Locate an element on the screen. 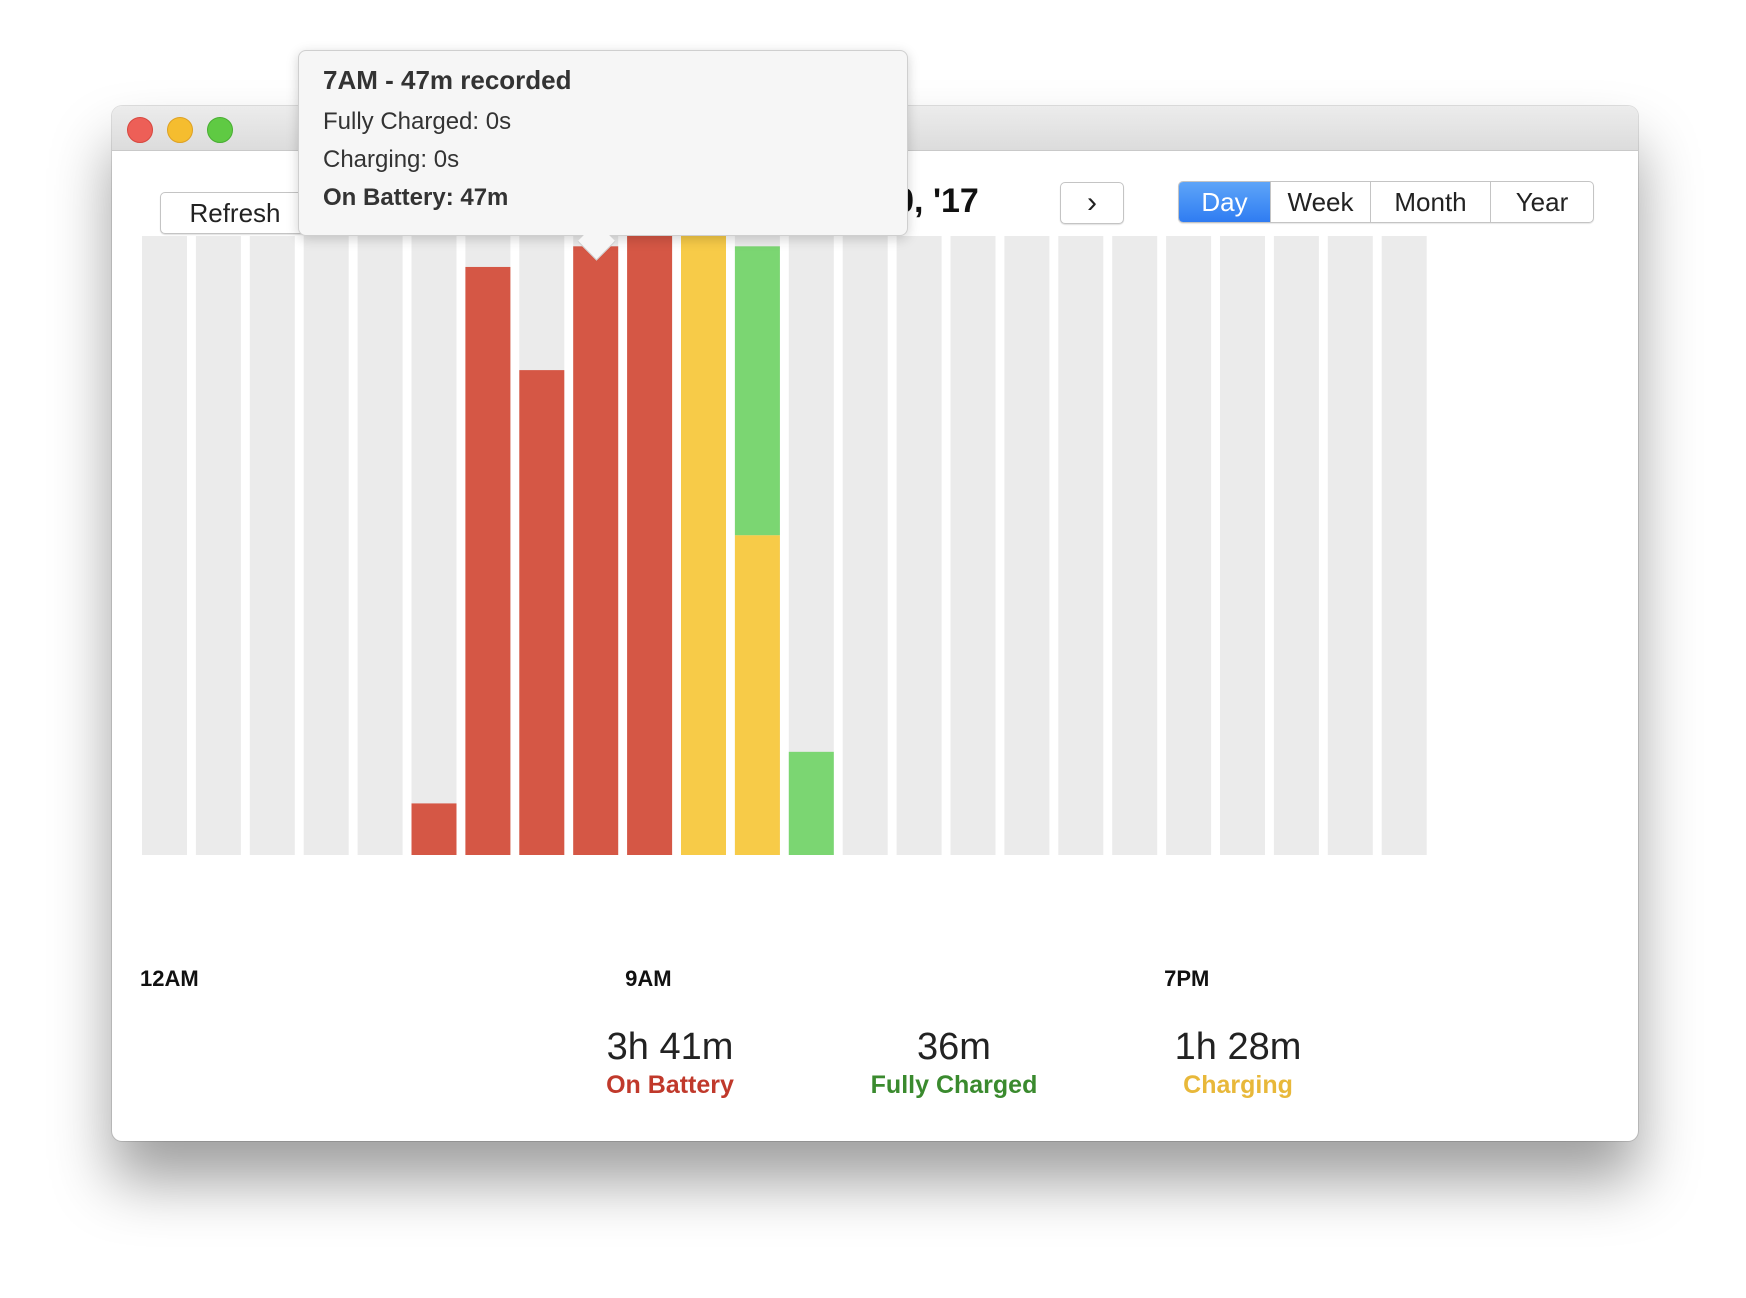 The height and width of the screenshot is (1298, 1746). bar-background-6PM is located at coordinates (1135, 545).